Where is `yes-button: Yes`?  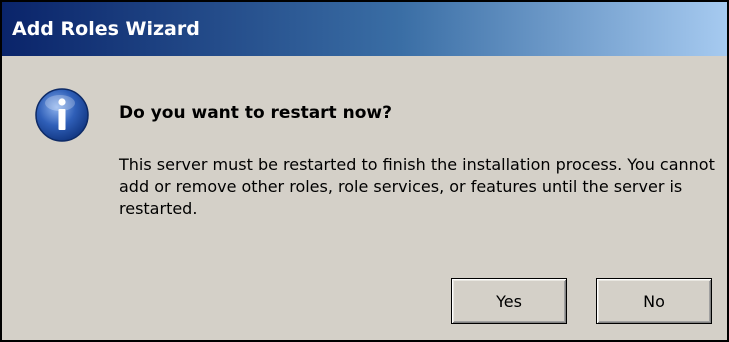 yes-button: Yes is located at coordinates (509, 301).